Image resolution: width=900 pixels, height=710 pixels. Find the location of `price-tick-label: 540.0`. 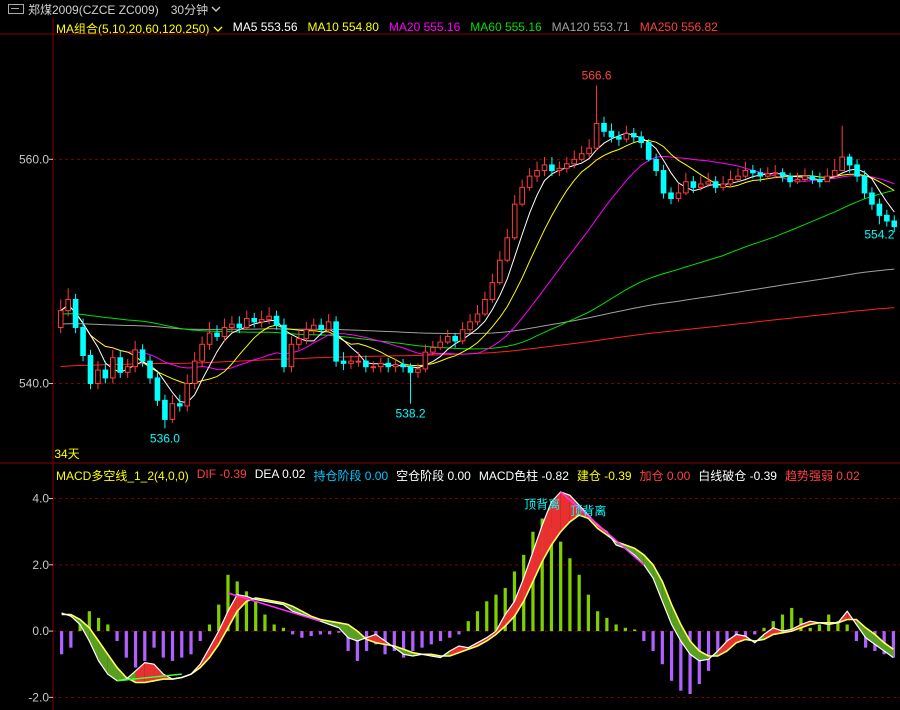

price-tick-label: 540.0 is located at coordinates (34, 384).